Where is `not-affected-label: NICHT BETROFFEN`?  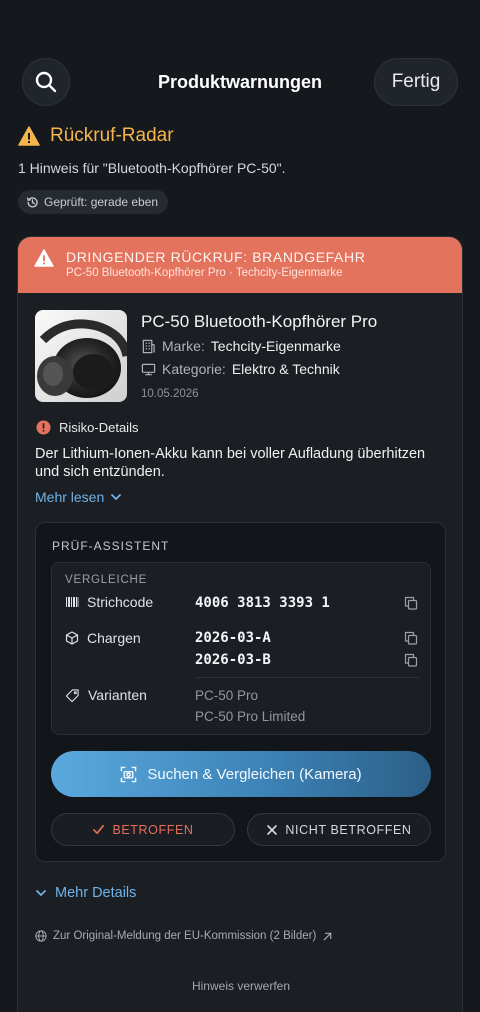 not-affected-label: NICHT BETROFFEN is located at coordinates (348, 829).